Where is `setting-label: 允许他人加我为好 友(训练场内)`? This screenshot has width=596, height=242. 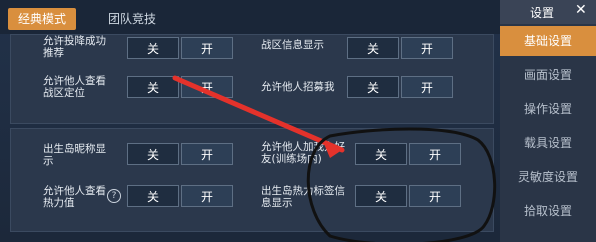
setting-label: 允许他人加我为好 友(训练场内) is located at coordinates (303, 153).